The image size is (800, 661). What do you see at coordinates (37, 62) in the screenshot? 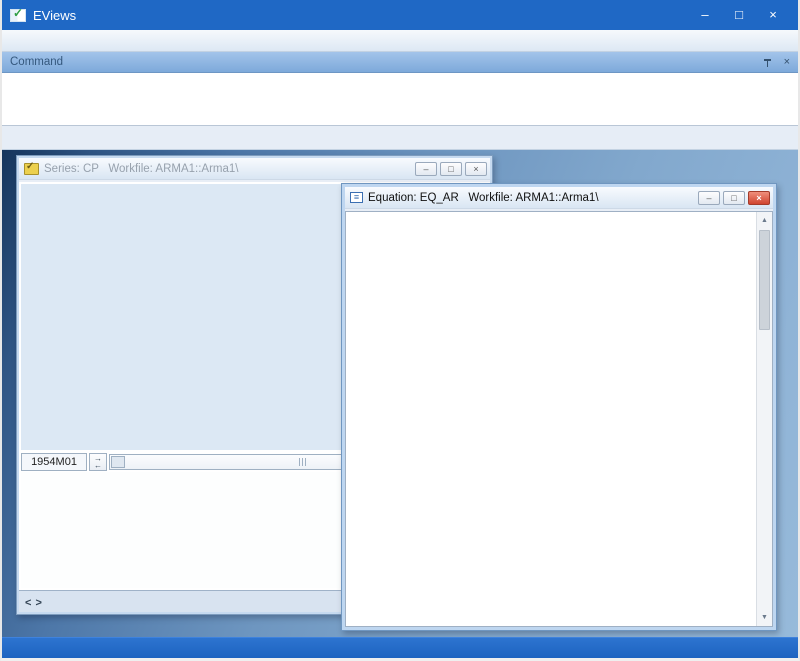
I see `command-pane-title: Command` at bounding box center [37, 62].